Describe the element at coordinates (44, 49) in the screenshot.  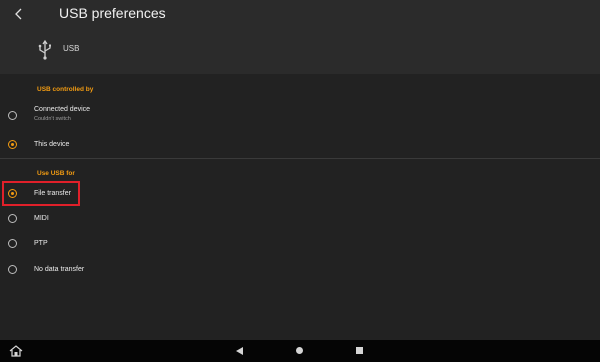
I see `usb-icon` at that location.